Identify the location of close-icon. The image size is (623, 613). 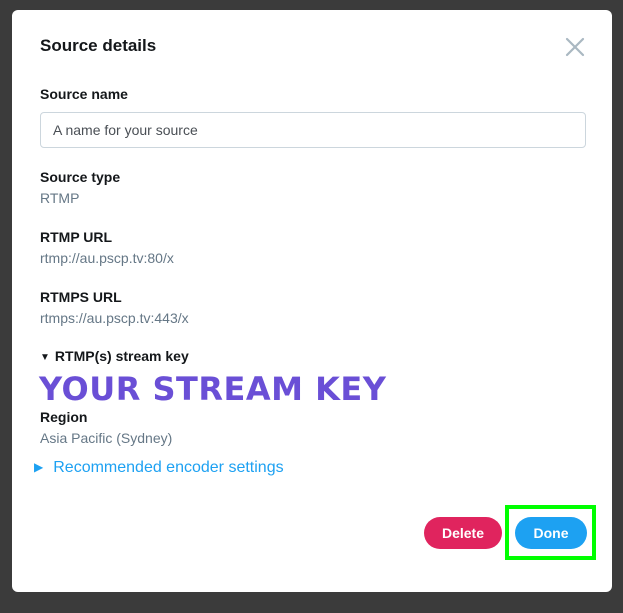
(575, 47).